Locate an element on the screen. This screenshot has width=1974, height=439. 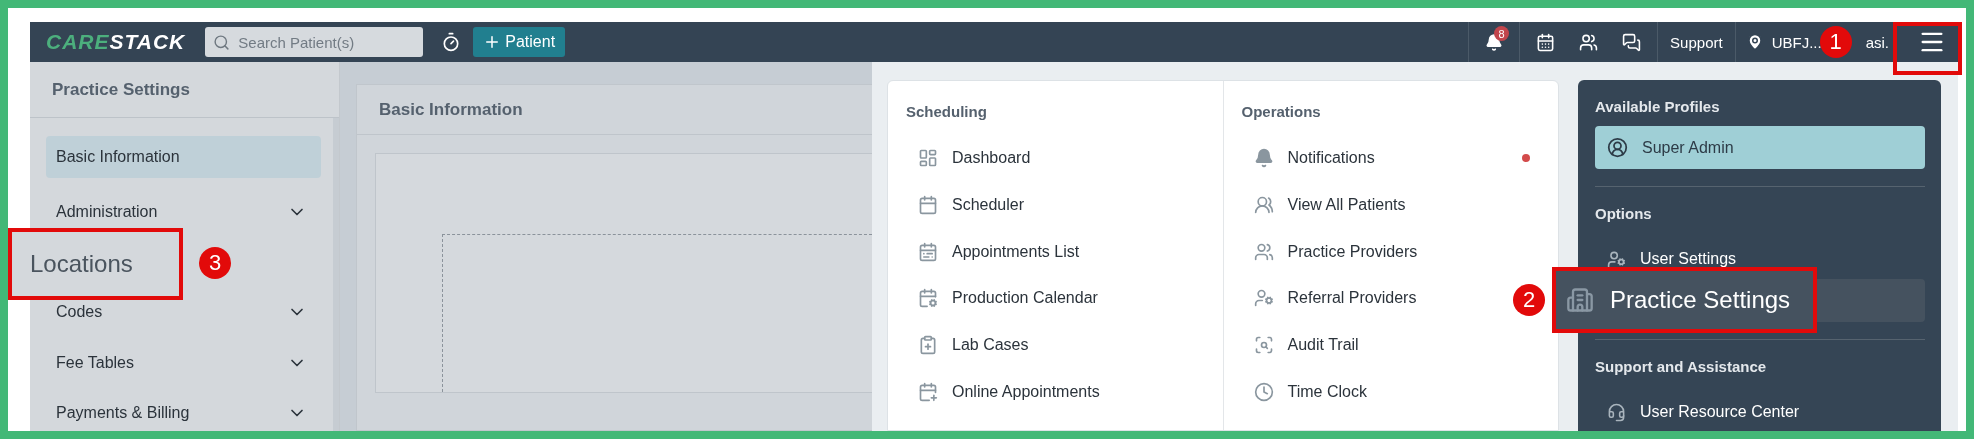
sidebar-item-label: Payments & Billing is located at coordinates (123, 412).